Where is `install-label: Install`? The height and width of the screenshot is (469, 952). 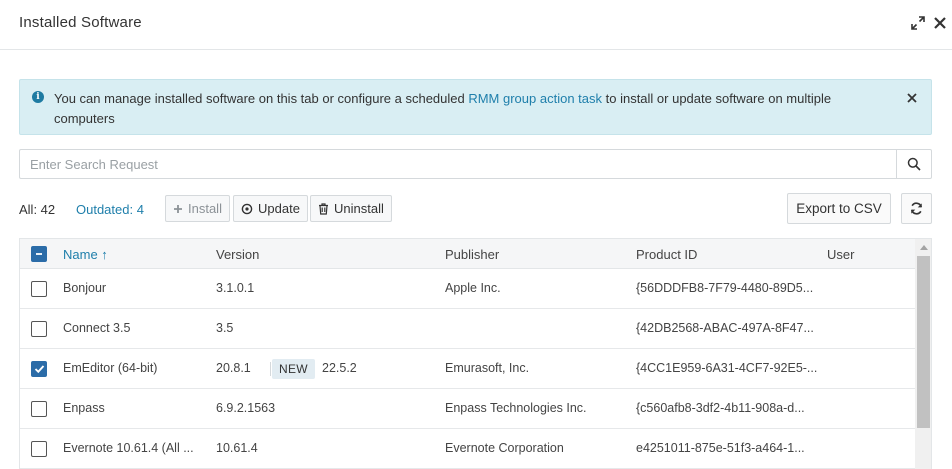
install-label: Install is located at coordinates (205, 208).